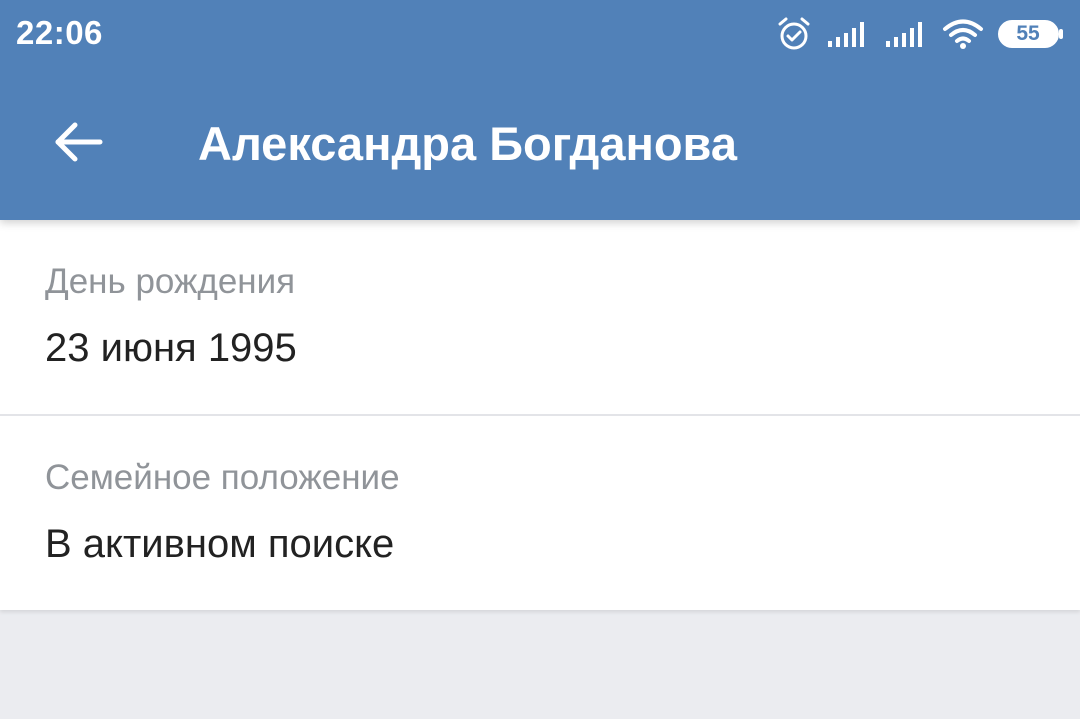 The image size is (1080, 719). I want to click on relationship-value: В активном поиске, so click(220, 544).